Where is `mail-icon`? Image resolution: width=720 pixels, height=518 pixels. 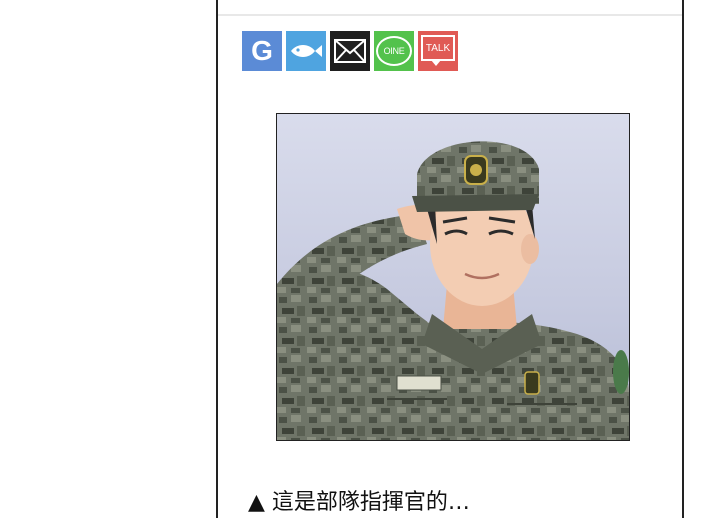 mail-icon is located at coordinates (350, 51).